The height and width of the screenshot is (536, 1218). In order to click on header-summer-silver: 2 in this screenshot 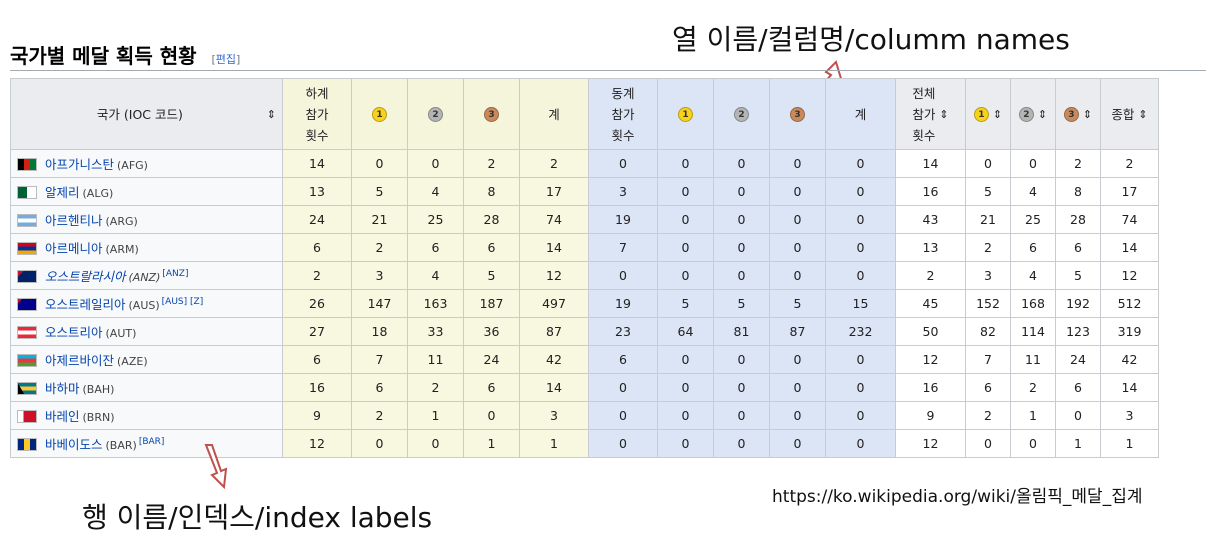, I will do `click(435, 114)`.